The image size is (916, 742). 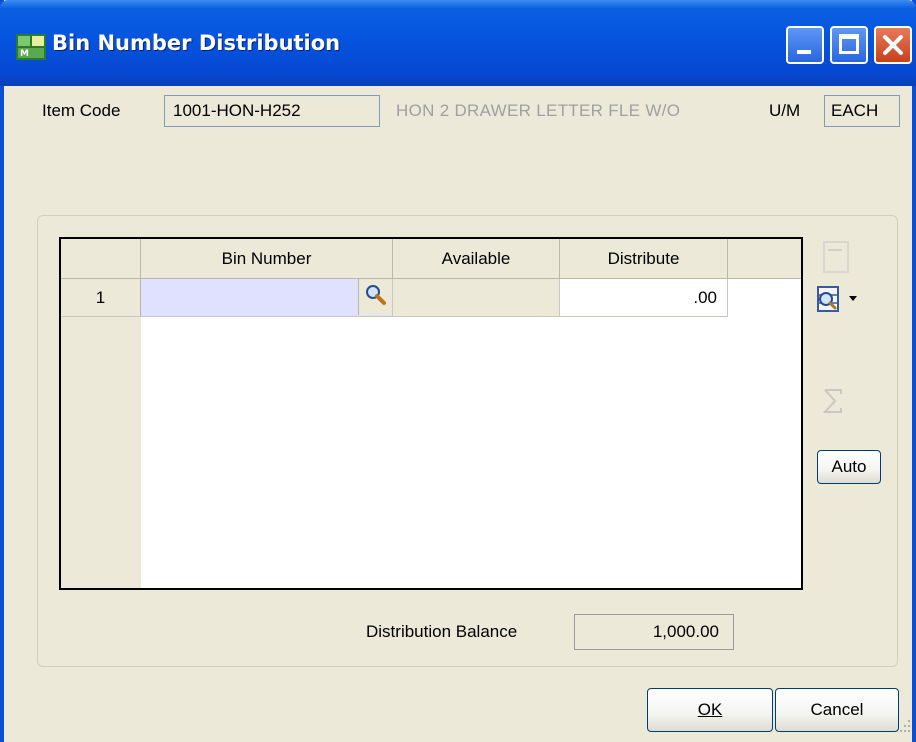 I want to click on row-number-1: 1, so click(x=101, y=298).